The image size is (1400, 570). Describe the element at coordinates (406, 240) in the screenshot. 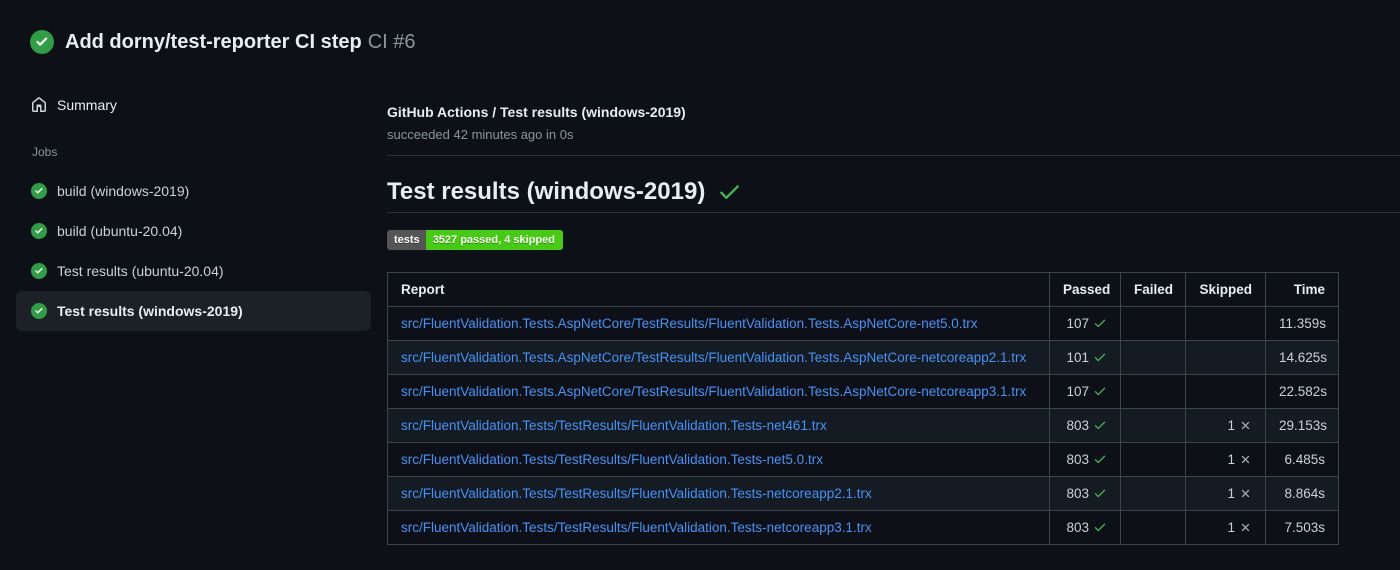

I see `tests-badge-label: tests` at that location.